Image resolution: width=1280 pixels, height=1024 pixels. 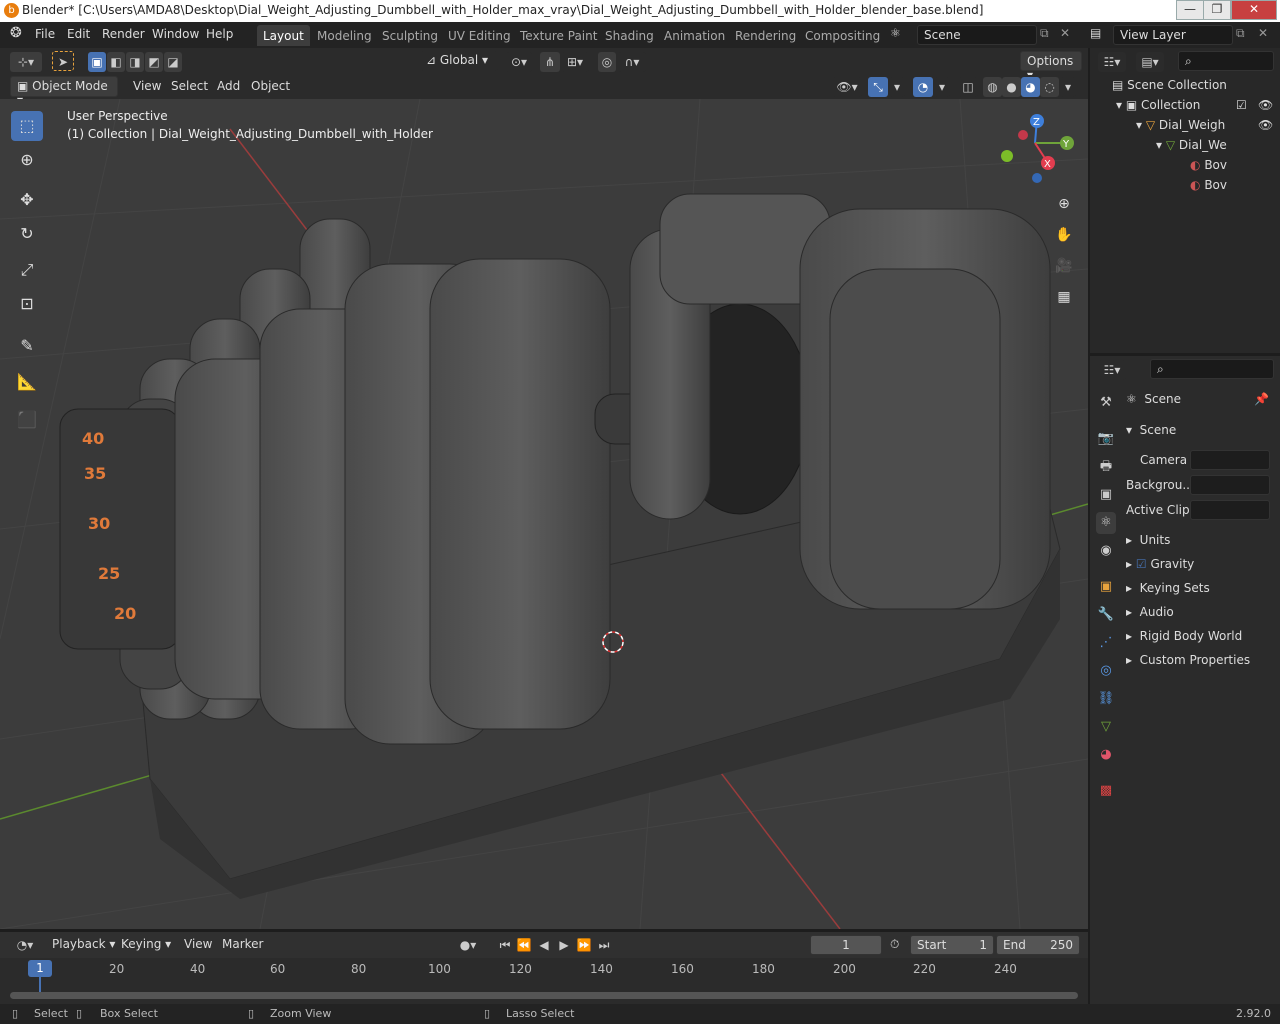 What do you see at coordinates (846, 945) in the screenshot?
I see `current-frame-field: 1` at bounding box center [846, 945].